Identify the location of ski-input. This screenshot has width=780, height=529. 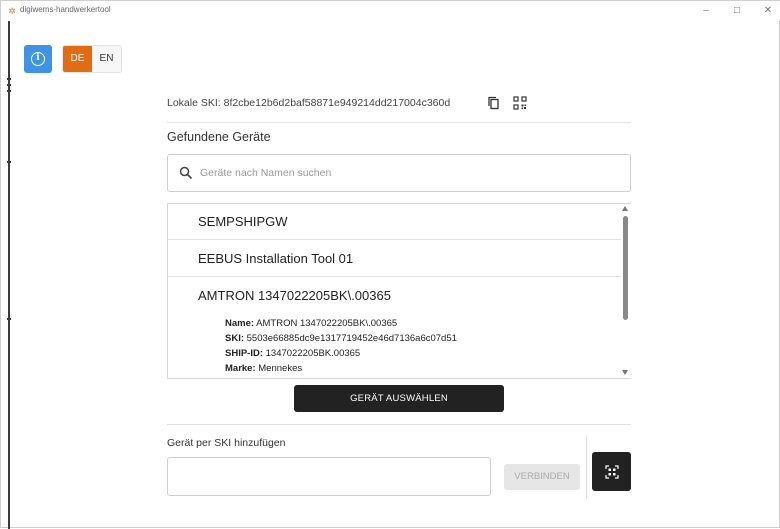
(329, 476).